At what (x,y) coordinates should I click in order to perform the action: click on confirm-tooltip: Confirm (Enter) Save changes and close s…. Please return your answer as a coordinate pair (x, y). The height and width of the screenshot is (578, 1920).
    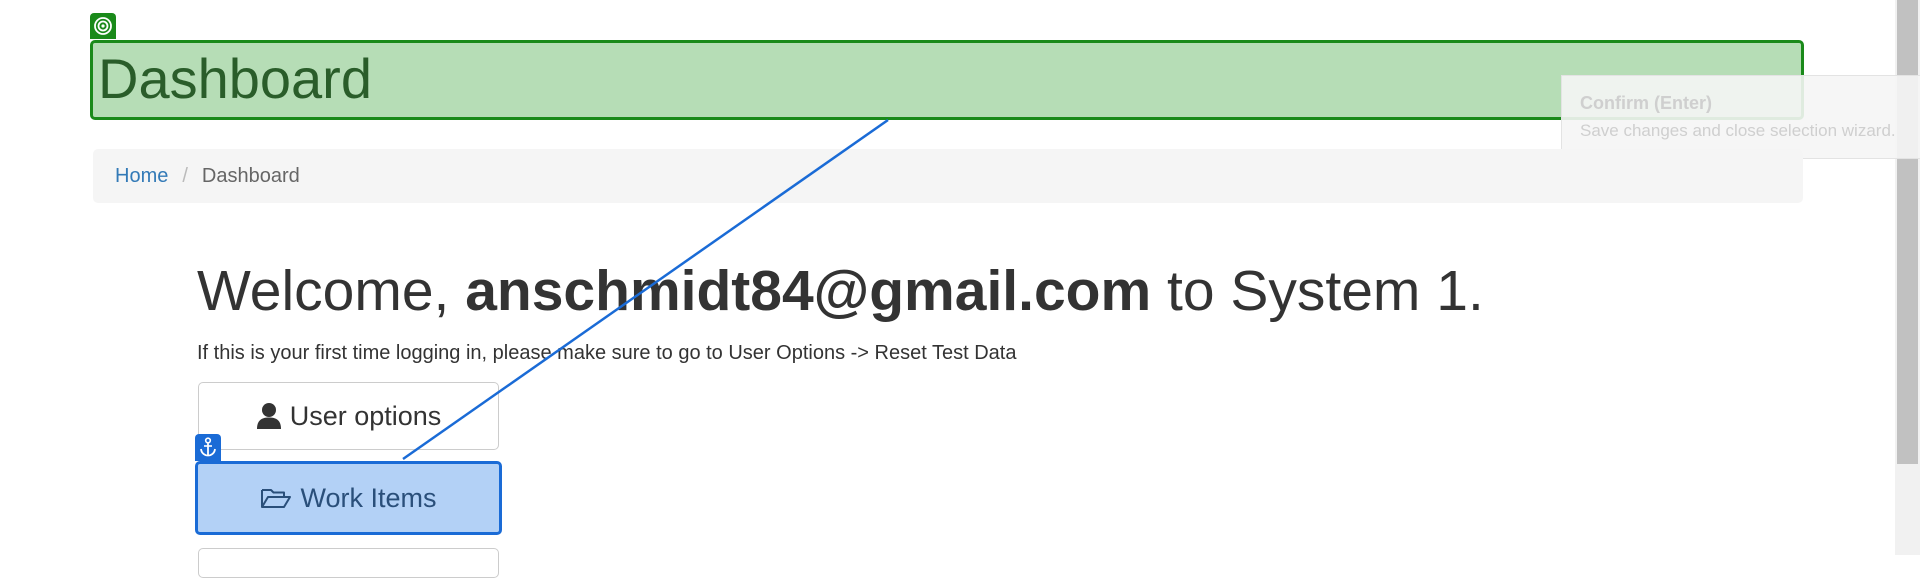
    Looking at the image, I should click on (1740, 117).